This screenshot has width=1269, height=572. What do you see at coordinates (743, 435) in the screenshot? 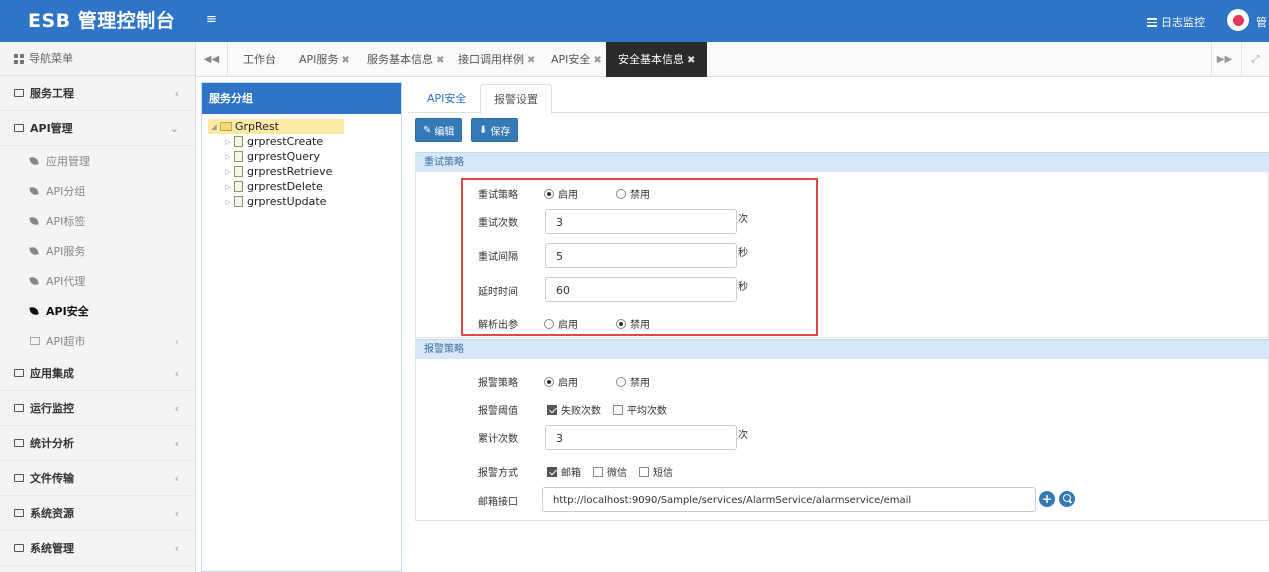
I see `cumulative-count-unit: 次` at bounding box center [743, 435].